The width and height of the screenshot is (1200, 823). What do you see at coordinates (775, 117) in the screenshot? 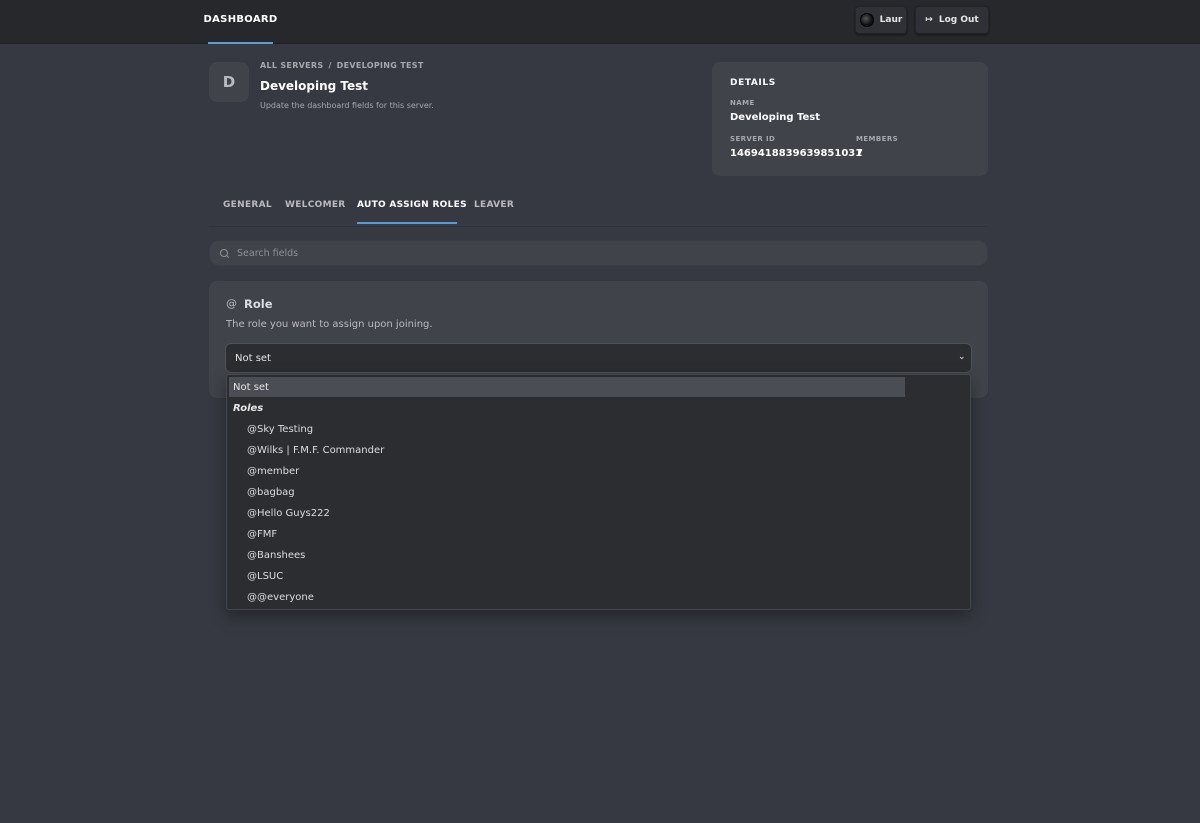
I see `name-value: Developing Test` at bounding box center [775, 117].